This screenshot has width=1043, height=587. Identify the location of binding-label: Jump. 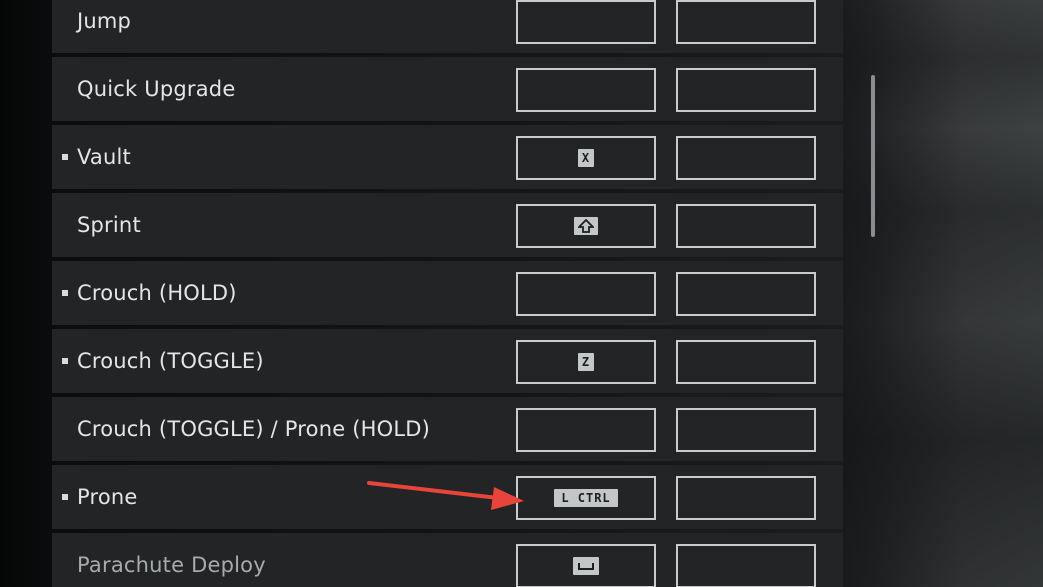
(104, 21).